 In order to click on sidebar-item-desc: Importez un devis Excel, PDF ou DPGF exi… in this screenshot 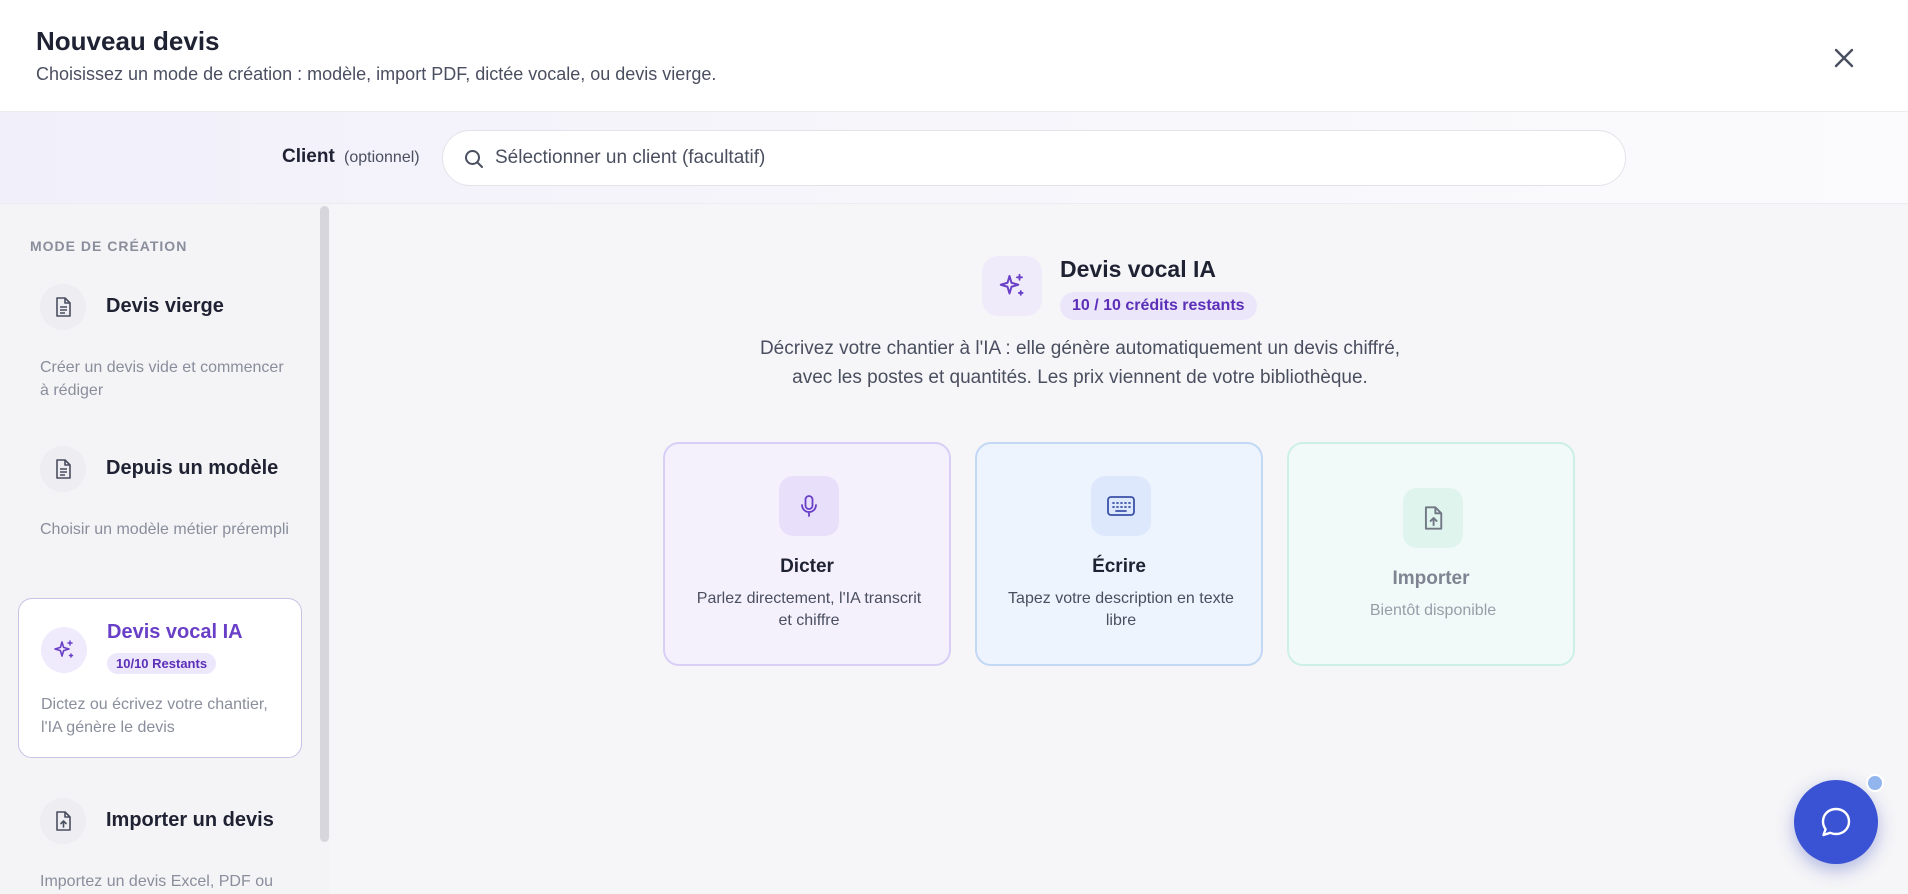, I will do `click(156, 881)`.